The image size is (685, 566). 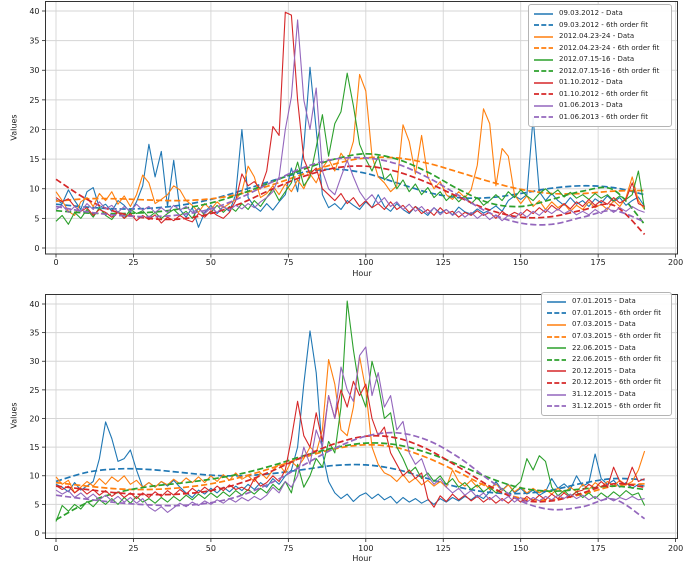 I want to click on legend-entry: 07.03.2015 - 6th order fit, so click(x=606, y=337).